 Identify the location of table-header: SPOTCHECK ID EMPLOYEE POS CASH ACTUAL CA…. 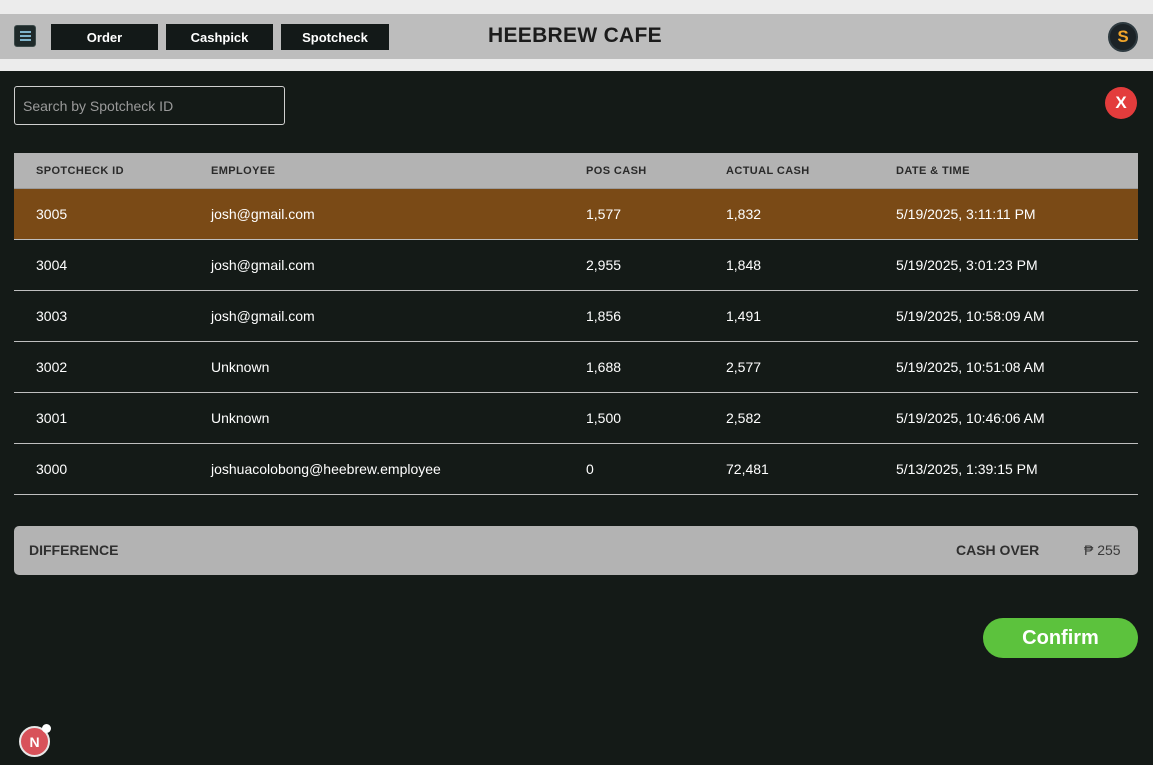
(576, 171).